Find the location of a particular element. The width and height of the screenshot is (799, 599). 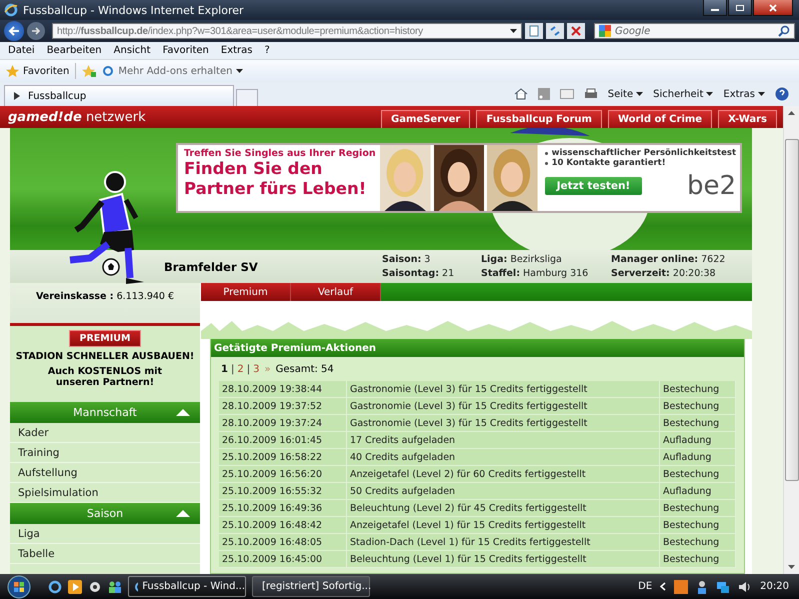

scrollbar is located at coordinates (791, 340).